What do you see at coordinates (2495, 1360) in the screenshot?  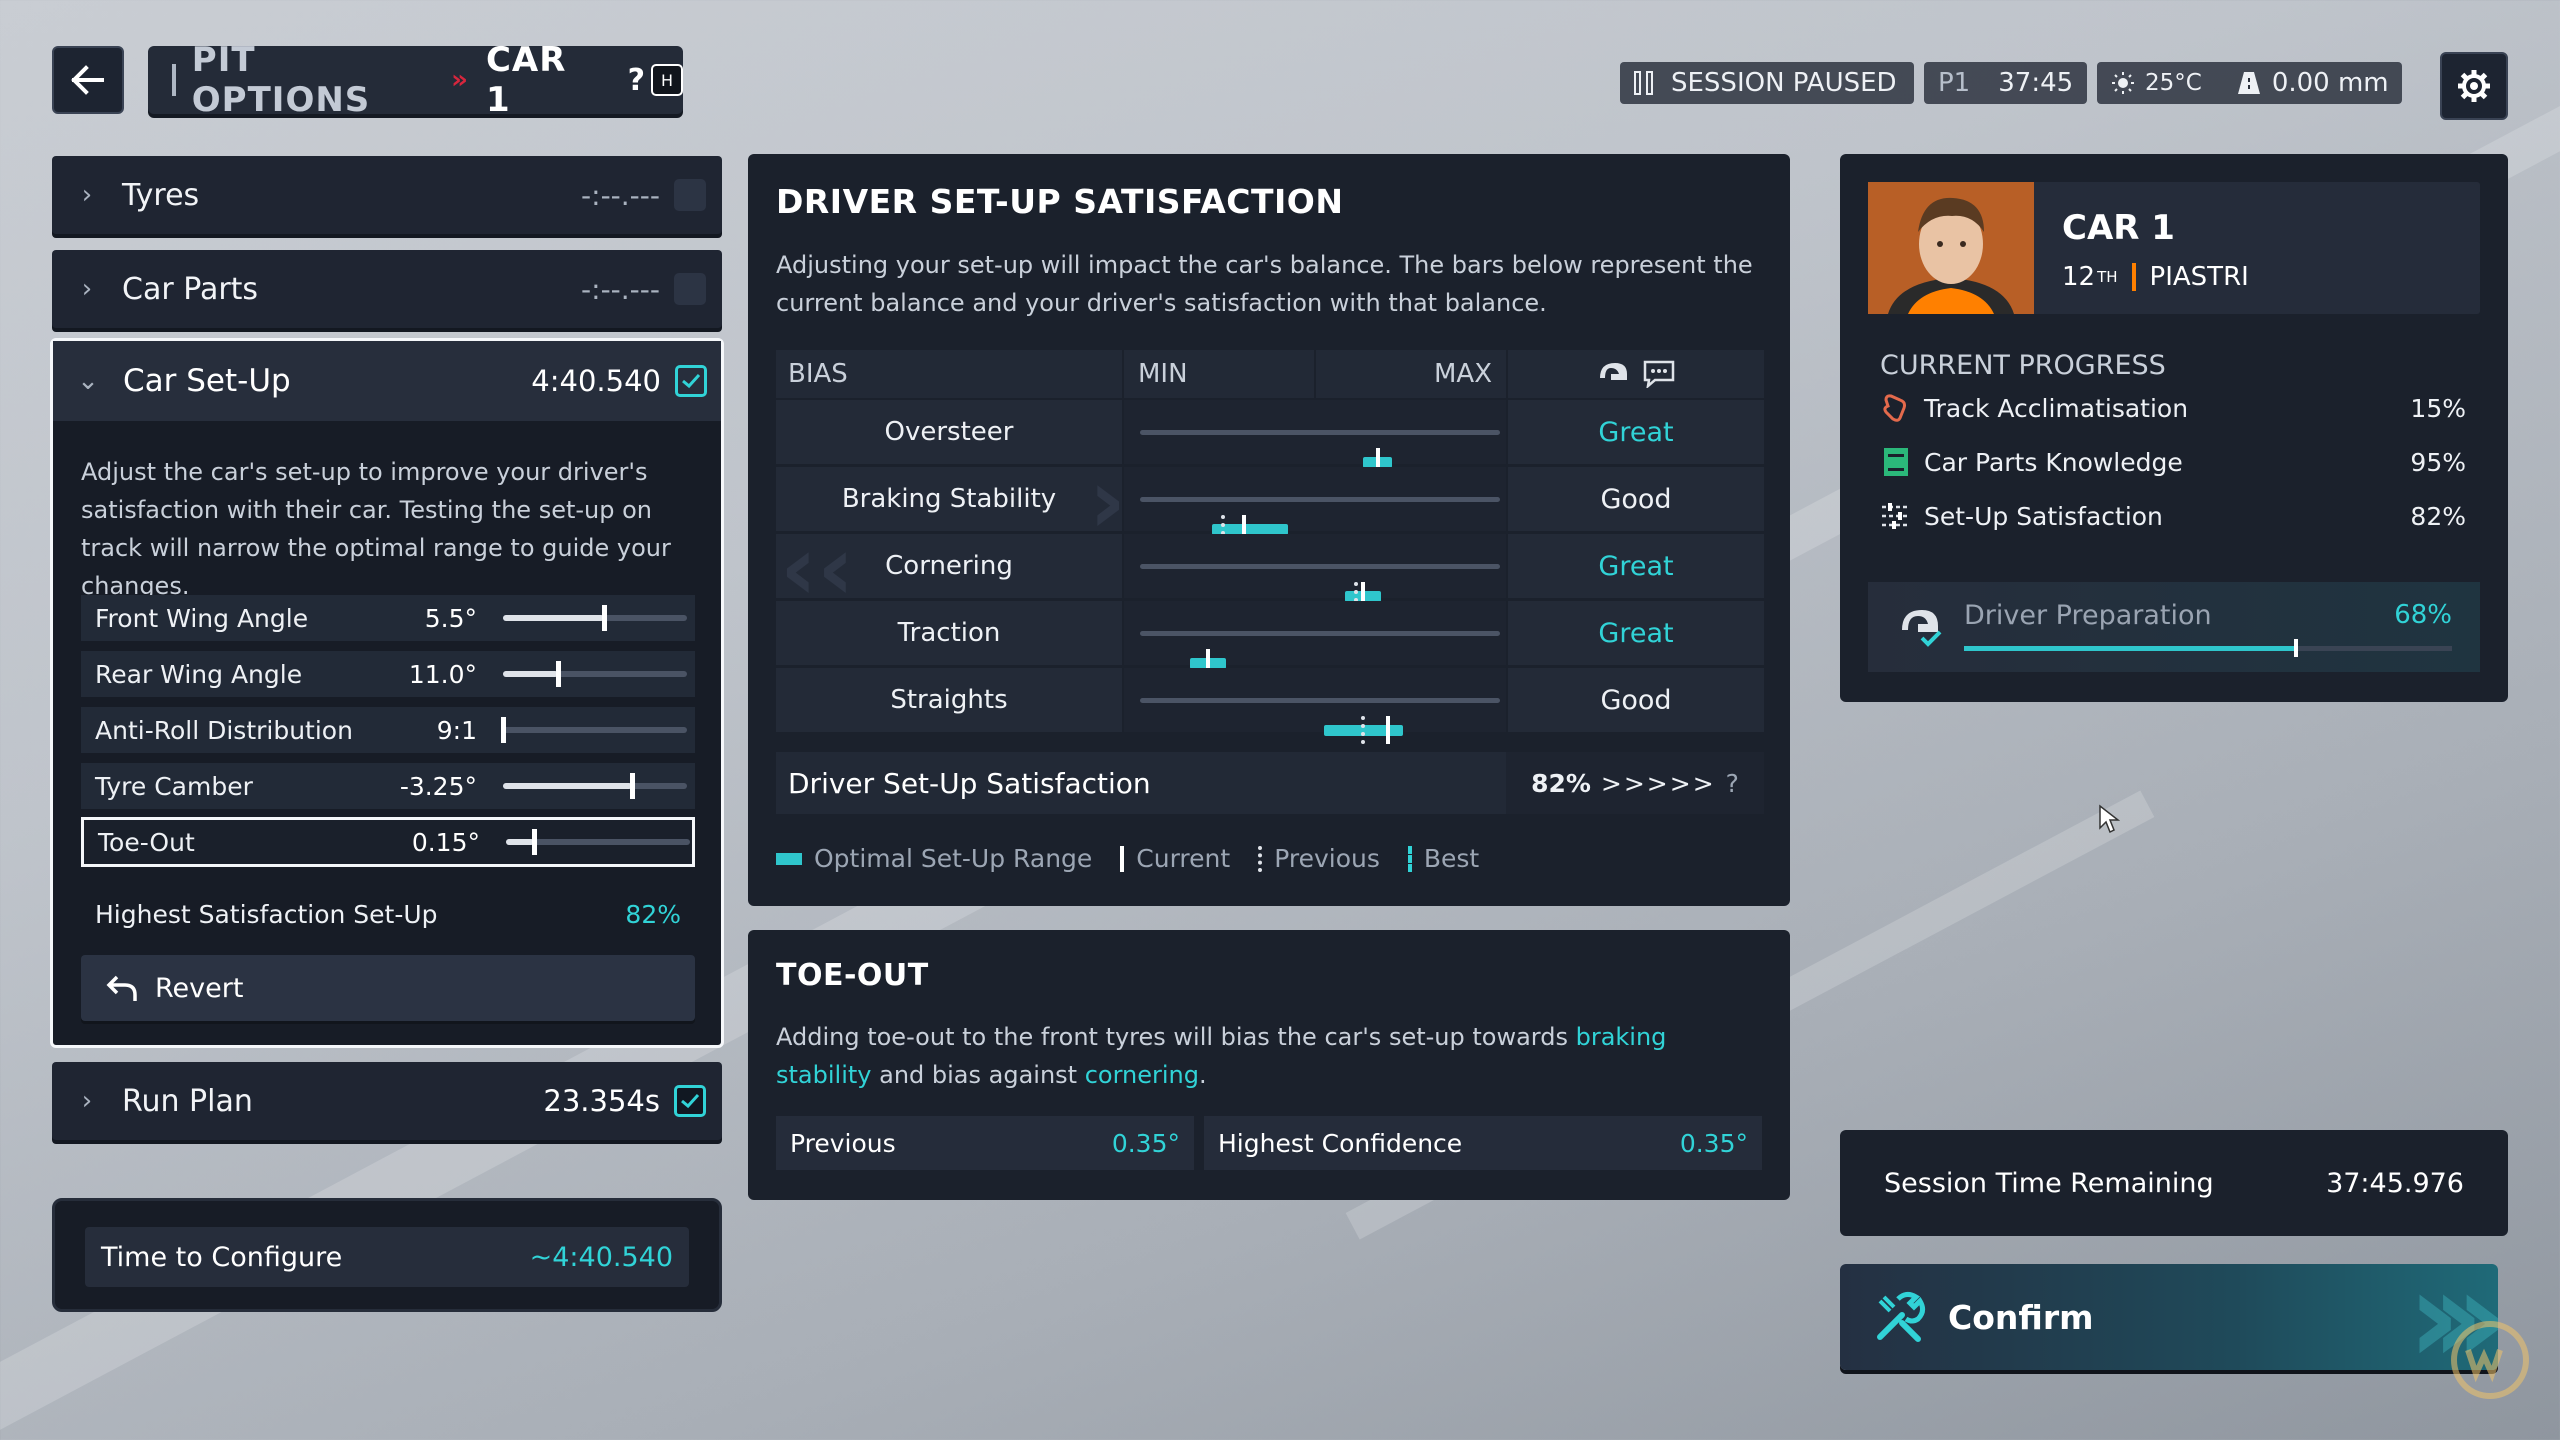 I see `watermark-logo` at bounding box center [2495, 1360].